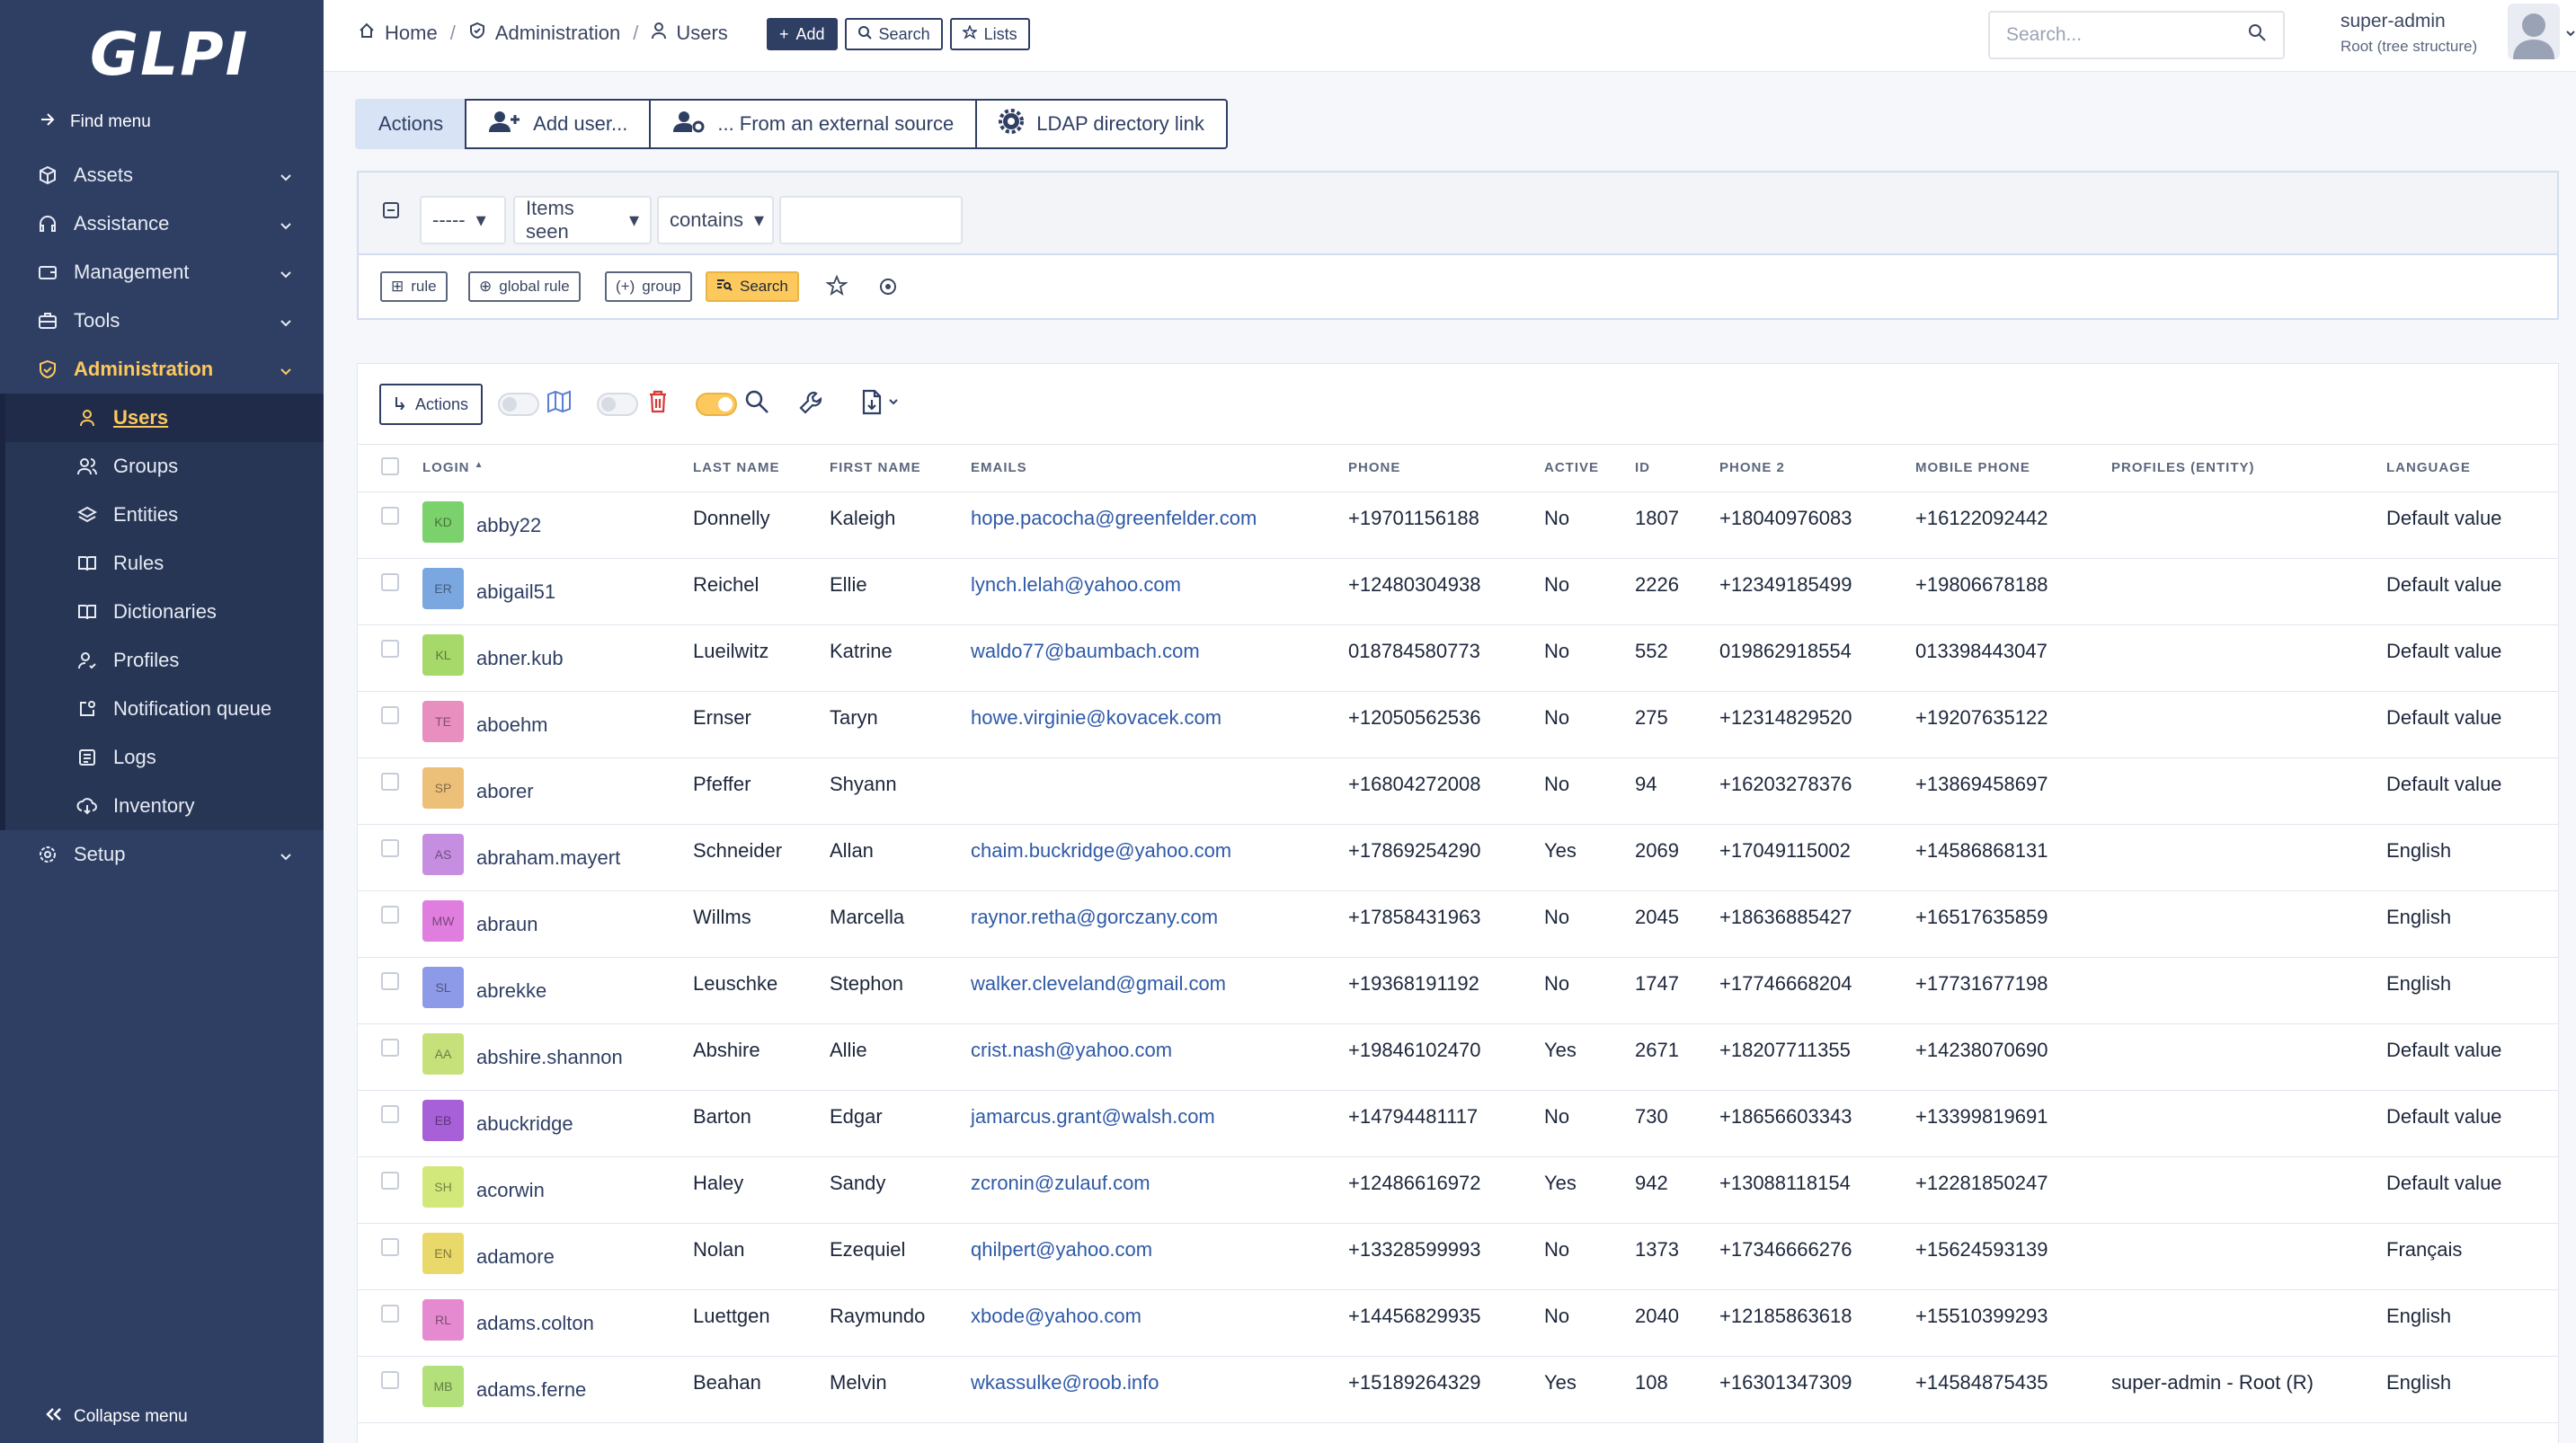 This screenshot has height=1443, width=2576. I want to click on column-header-mobile-phone: Mobile phone, so click(2013, 468).